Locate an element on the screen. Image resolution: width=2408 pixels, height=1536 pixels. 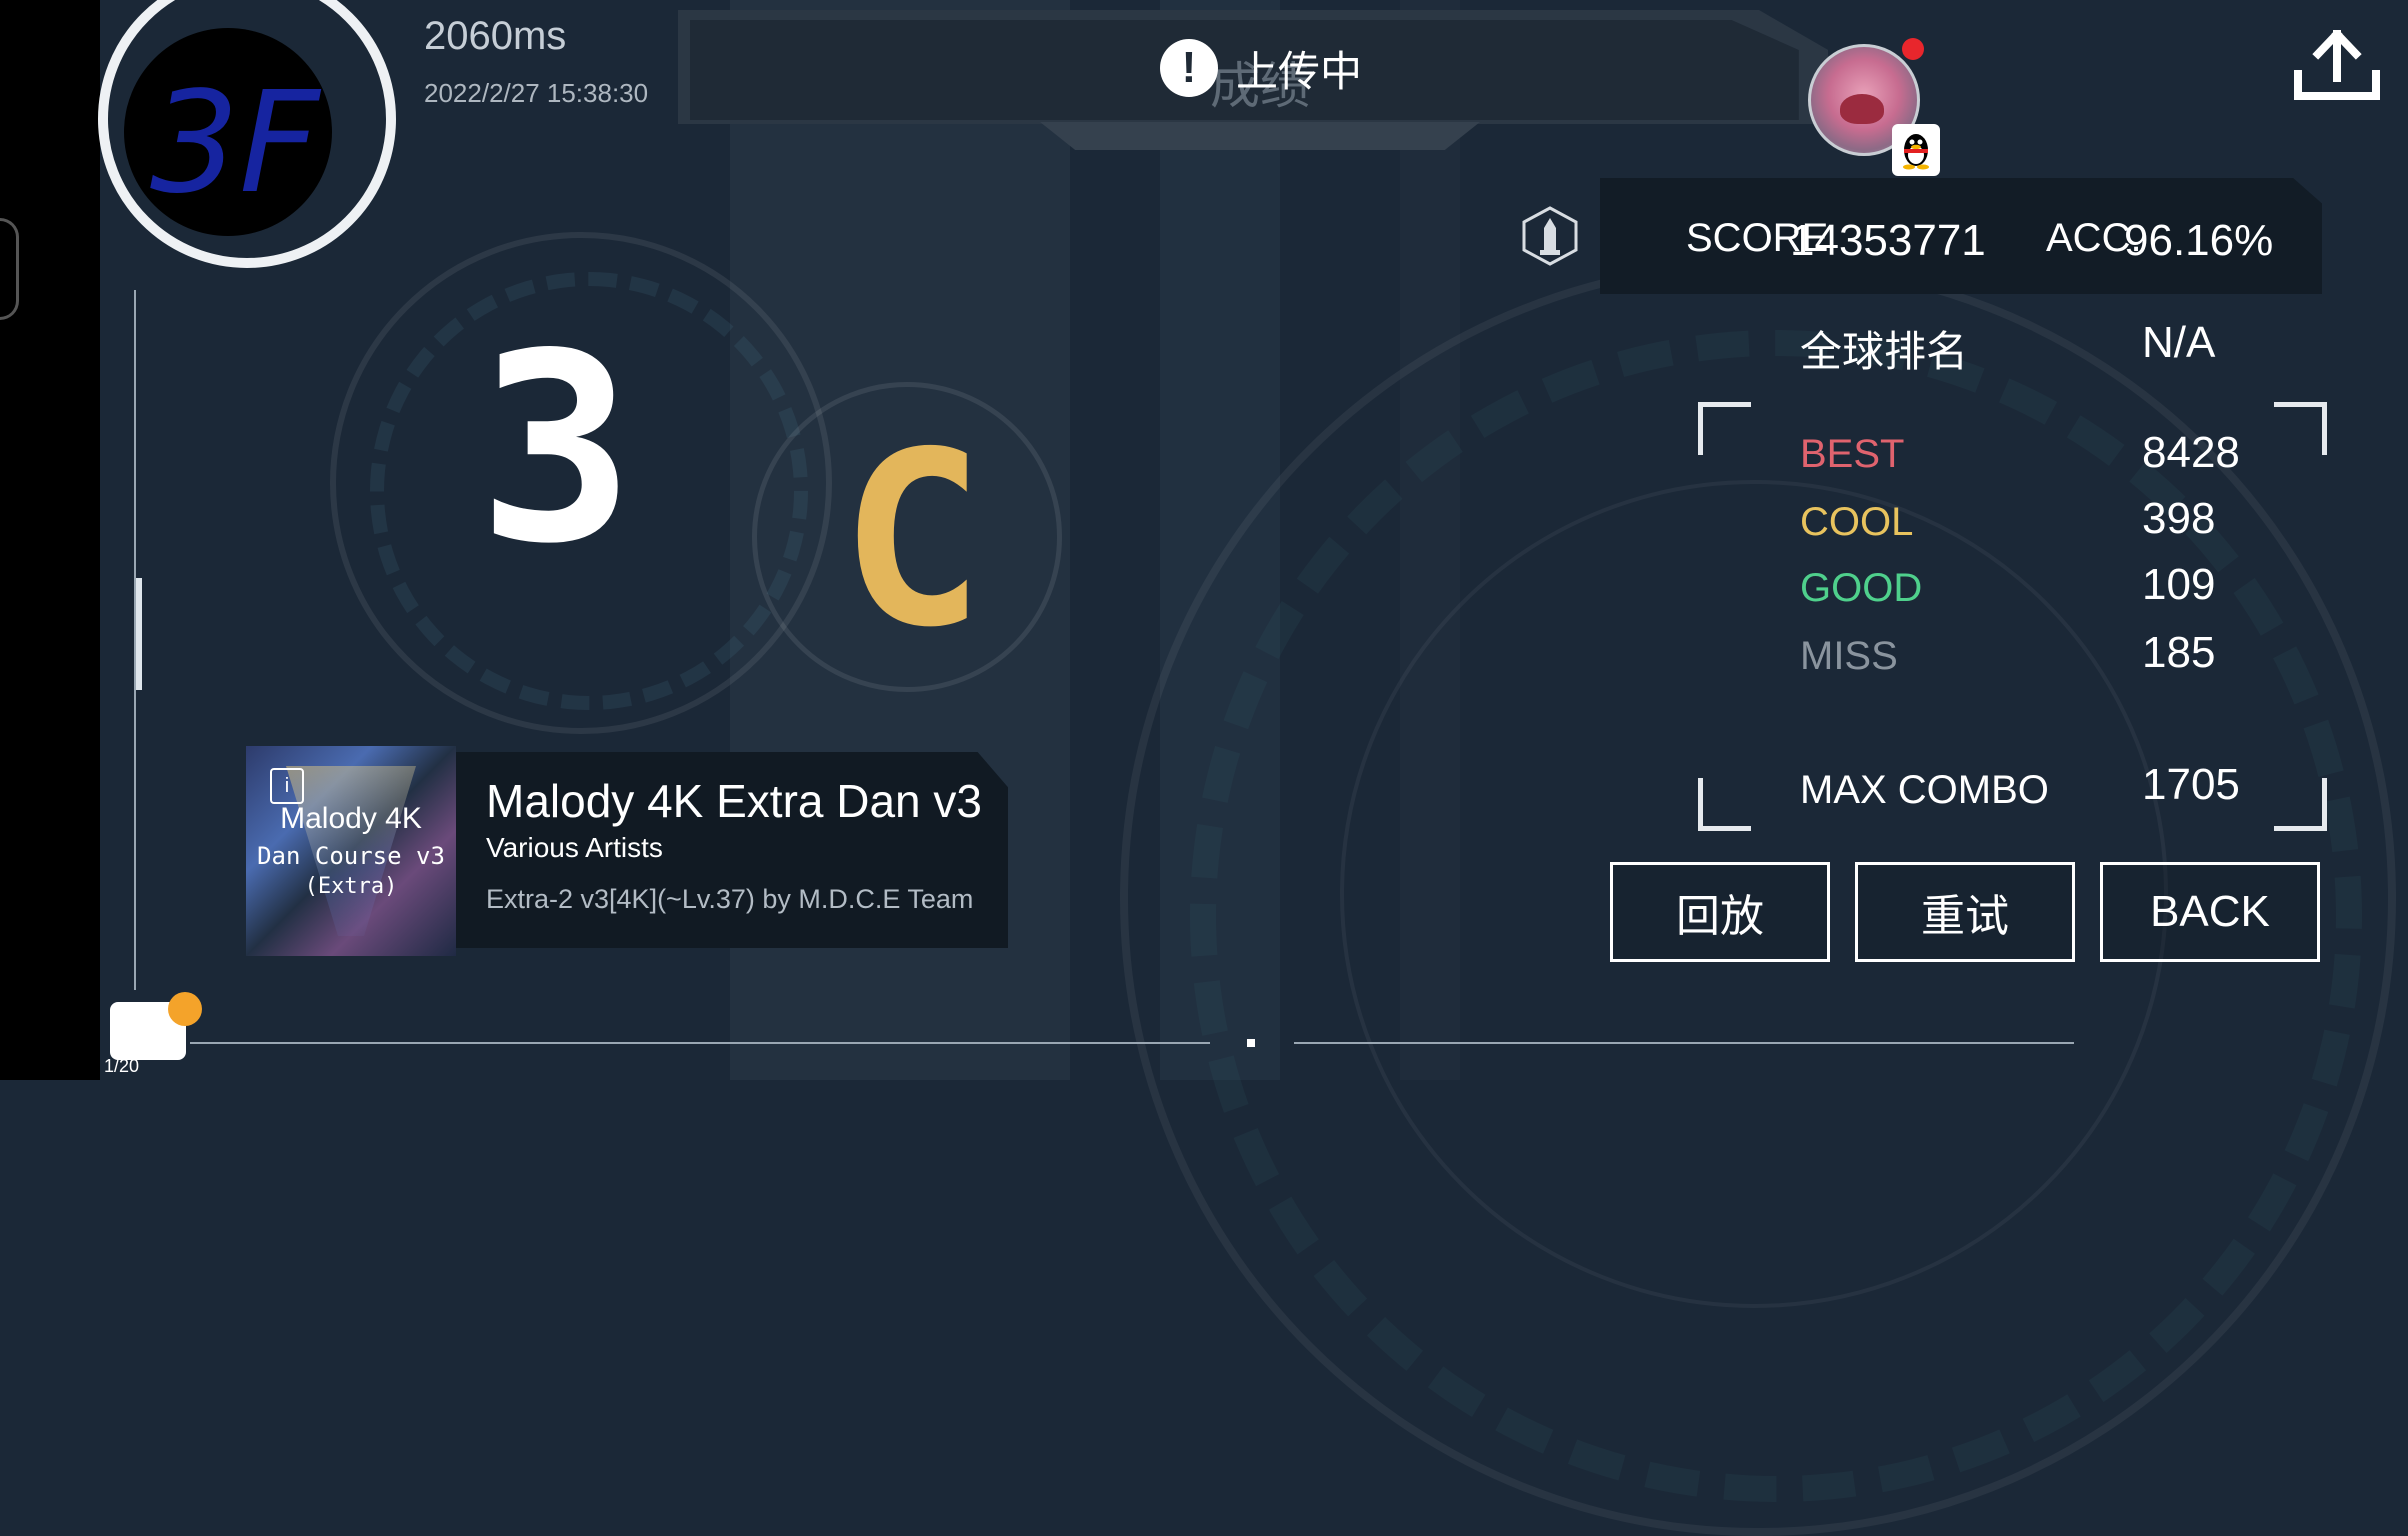
retry-button: 重试 is located at coordinates (1965, 912).